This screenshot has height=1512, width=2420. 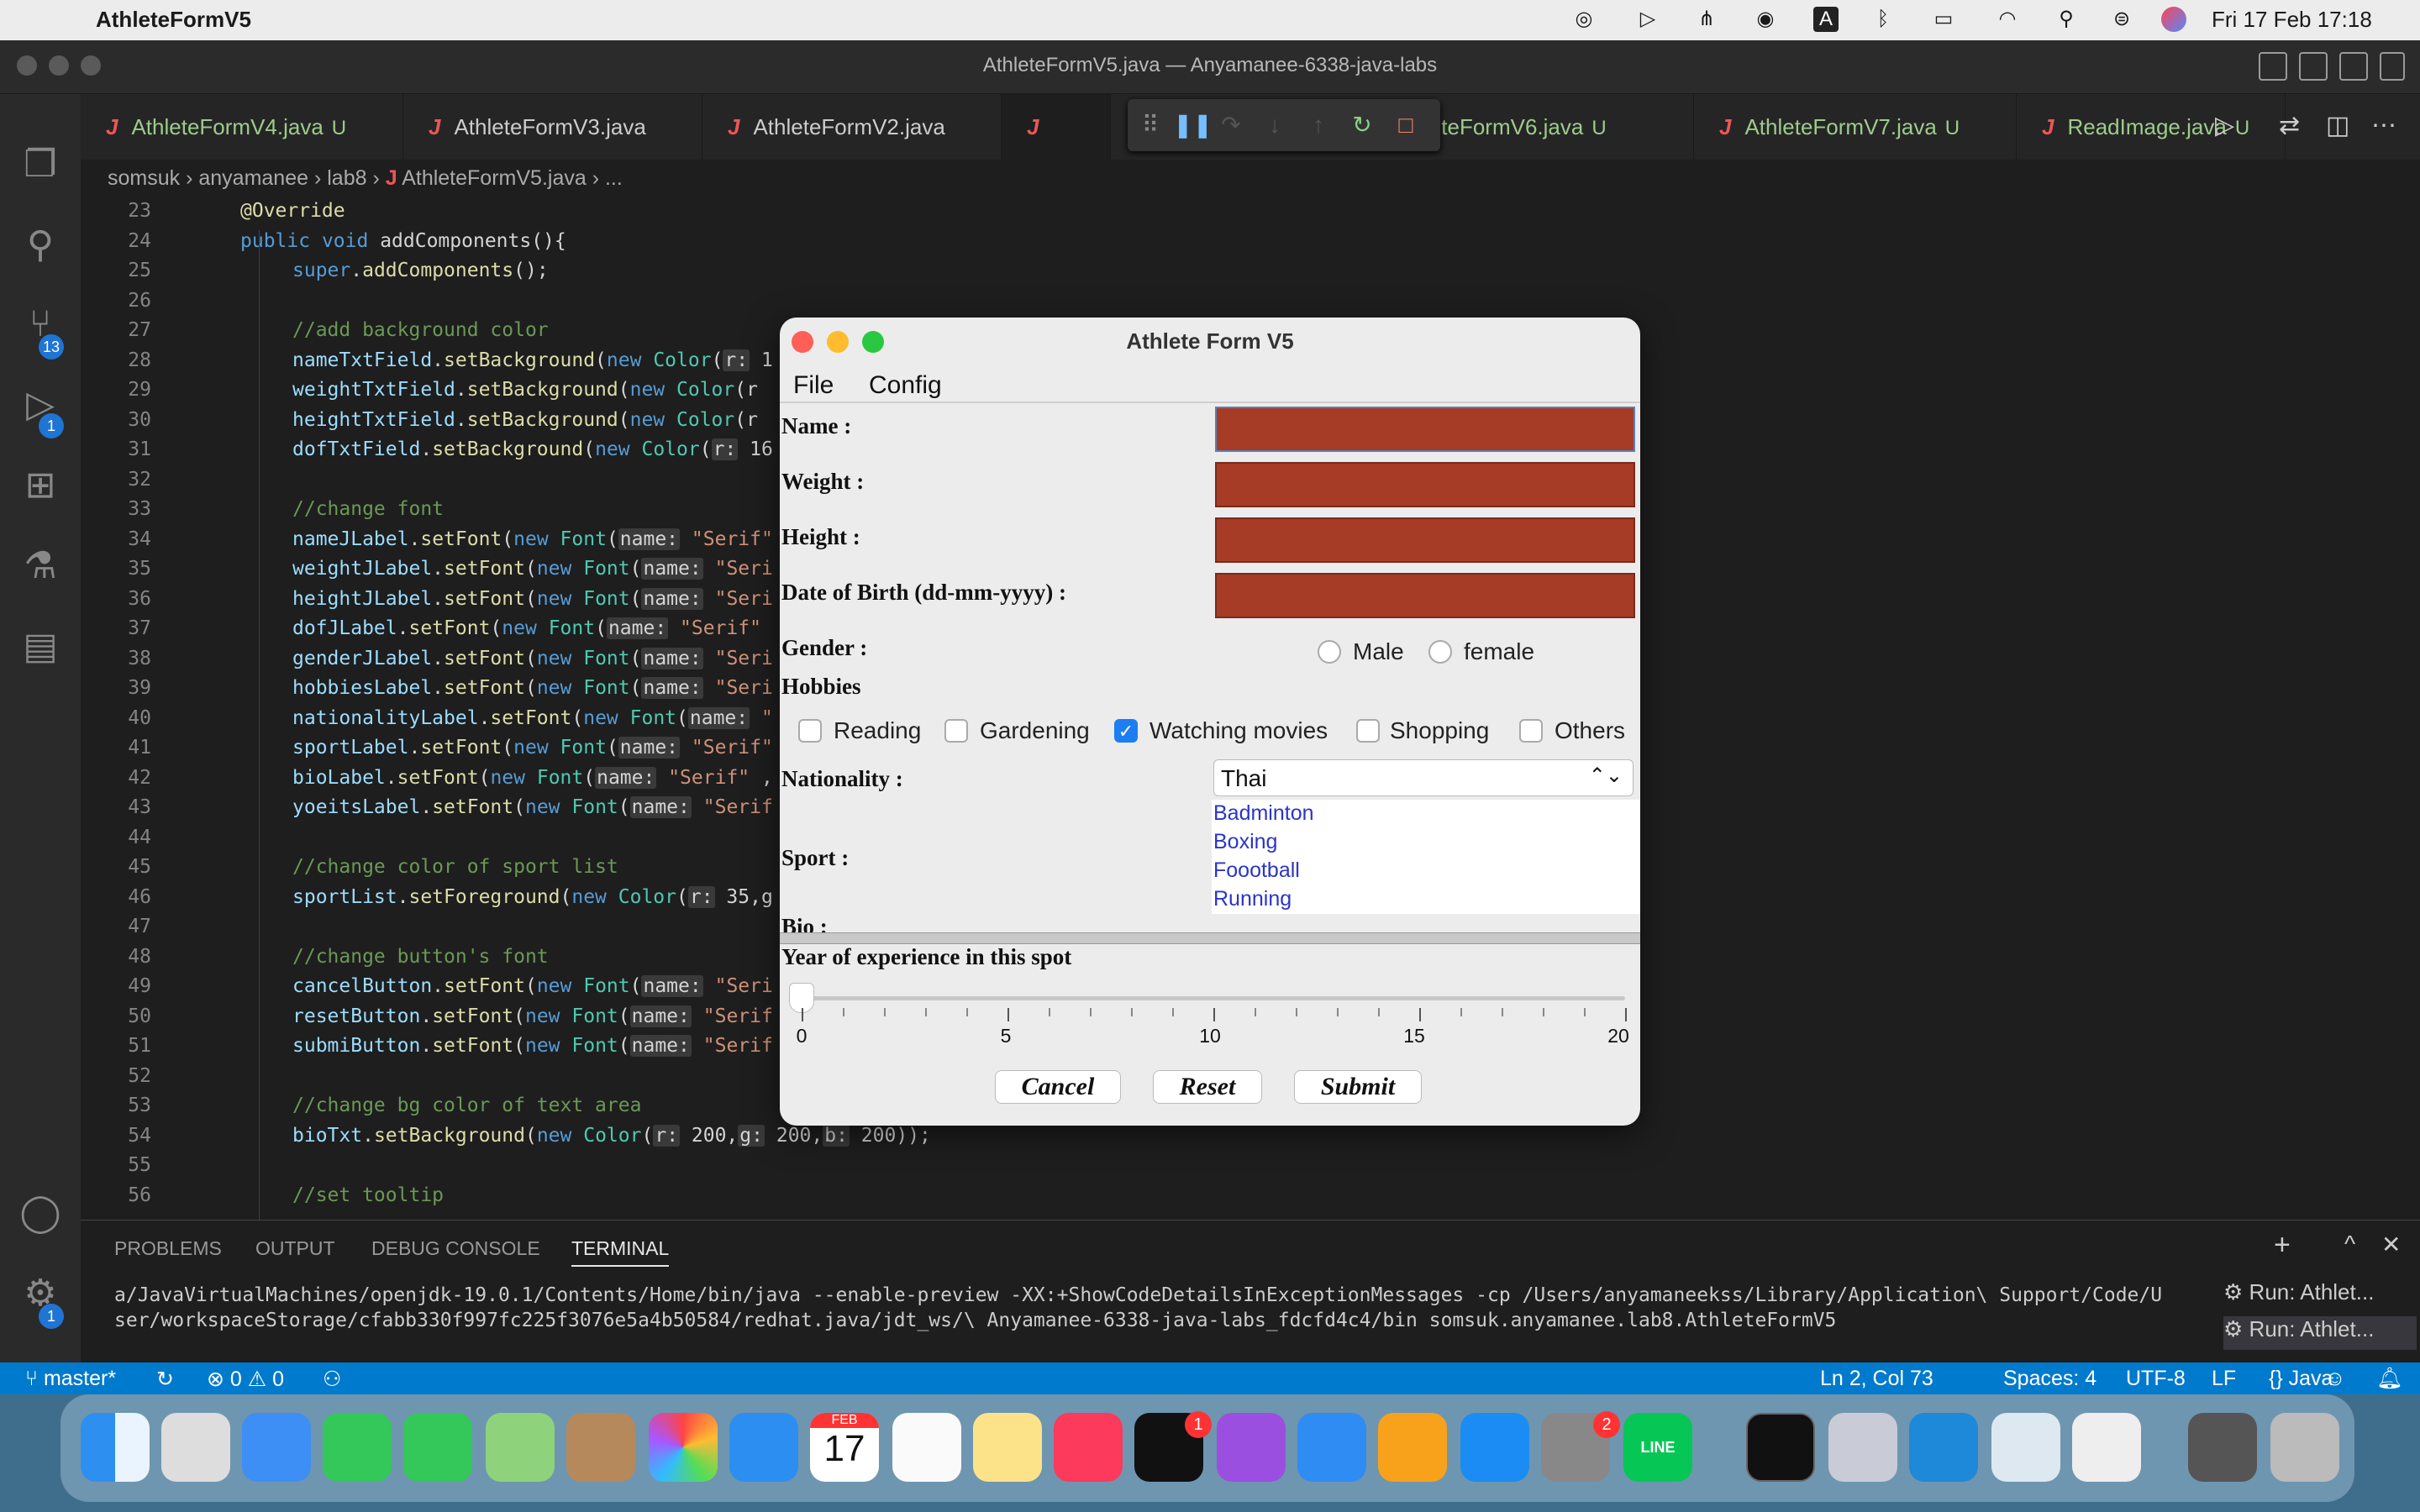 I want to click on tab-athleteformv2: J AthleteFormV2.java, so click(x=852, y=127).